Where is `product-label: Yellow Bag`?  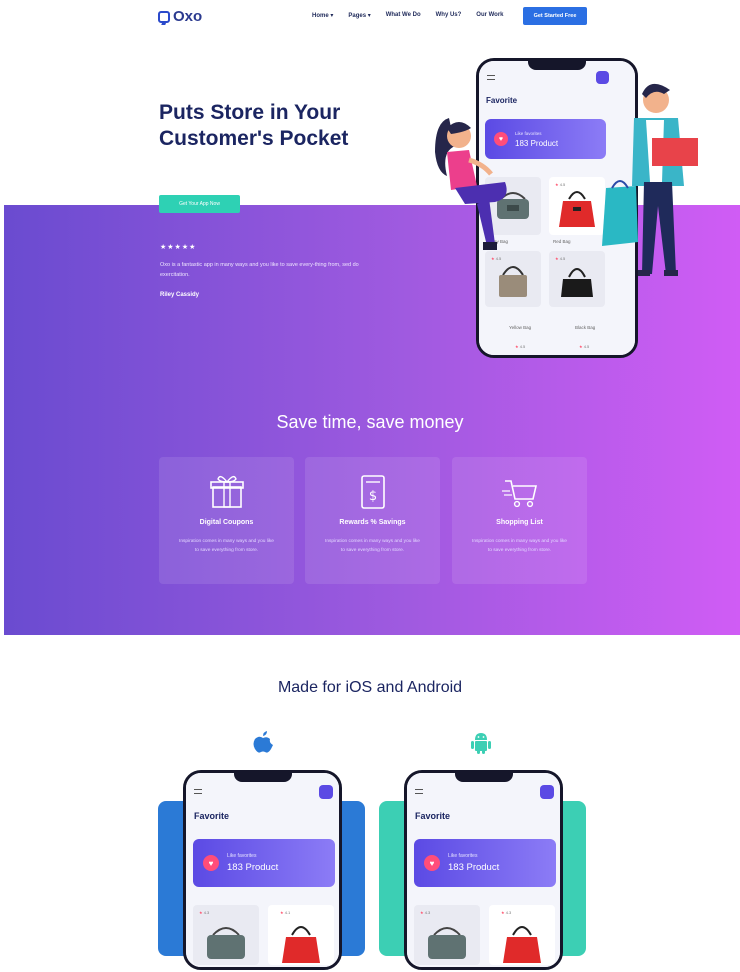
product-label: Yellow Bag is located at coordinates (520, 327).